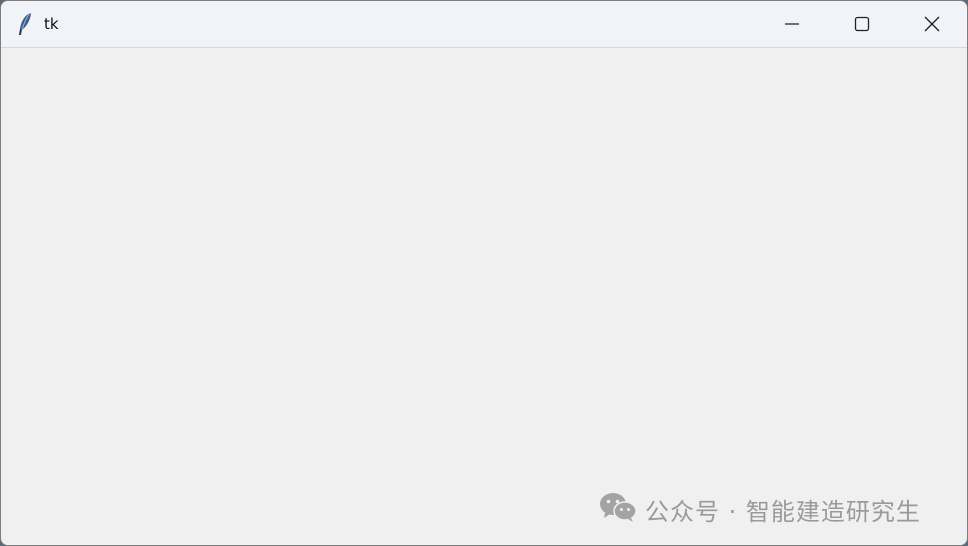 The width and height of the screenshot is (968, 546). Describe the element at coordinates (51, 24) in the screenshot. I see `window-title: tk` at that location.